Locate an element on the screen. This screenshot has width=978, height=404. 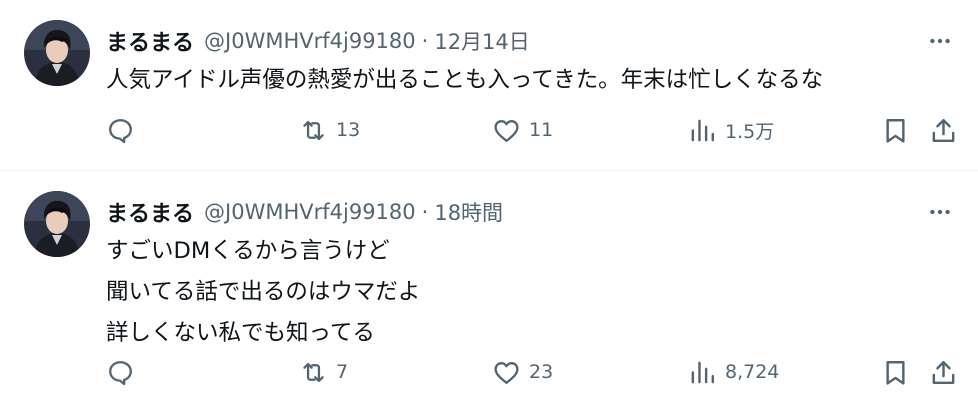
like-count: 23 is located at coordinates (541, 372).